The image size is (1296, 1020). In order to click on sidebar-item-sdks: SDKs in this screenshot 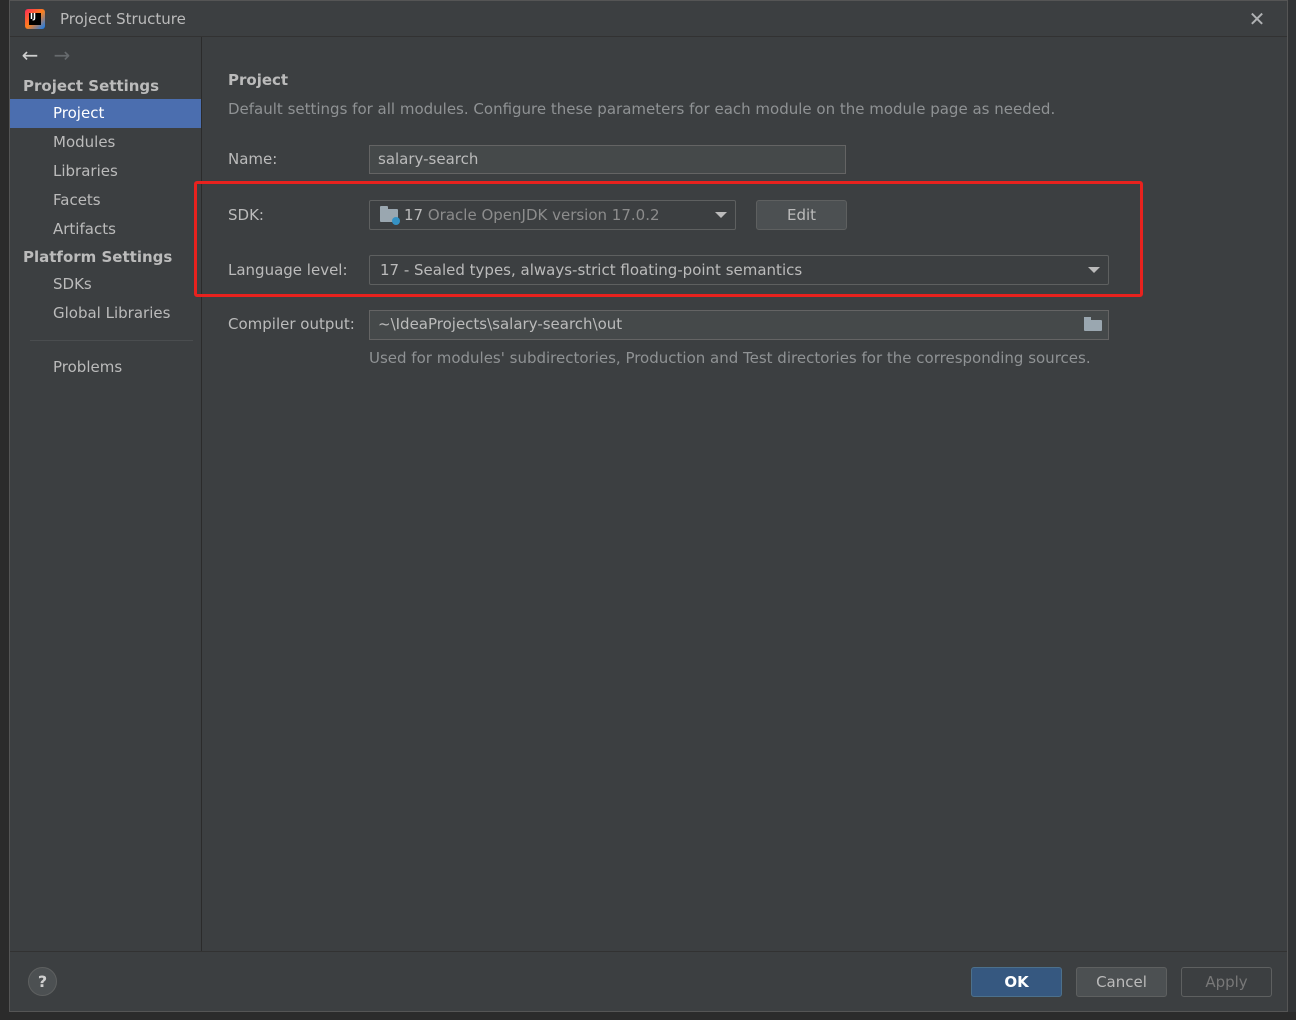, I will do `click(105, 284)`.